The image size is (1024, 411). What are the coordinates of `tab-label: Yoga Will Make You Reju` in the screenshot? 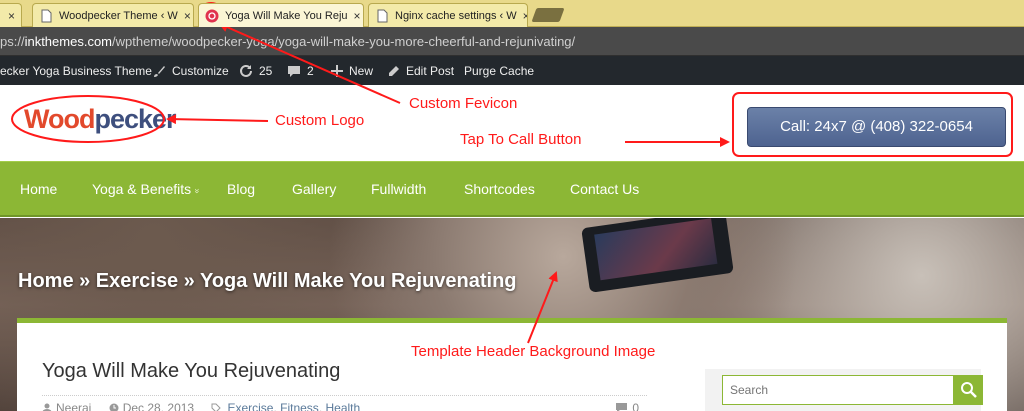 It's located at (286, 15).